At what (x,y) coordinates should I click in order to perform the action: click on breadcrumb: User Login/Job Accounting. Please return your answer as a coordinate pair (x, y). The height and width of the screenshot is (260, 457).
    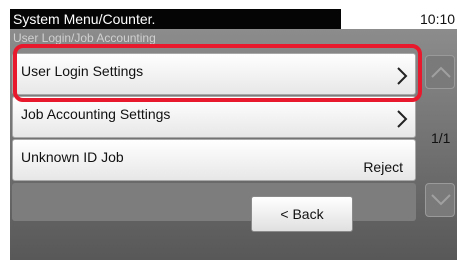
    Looking at the image, I should click on (84, 38).